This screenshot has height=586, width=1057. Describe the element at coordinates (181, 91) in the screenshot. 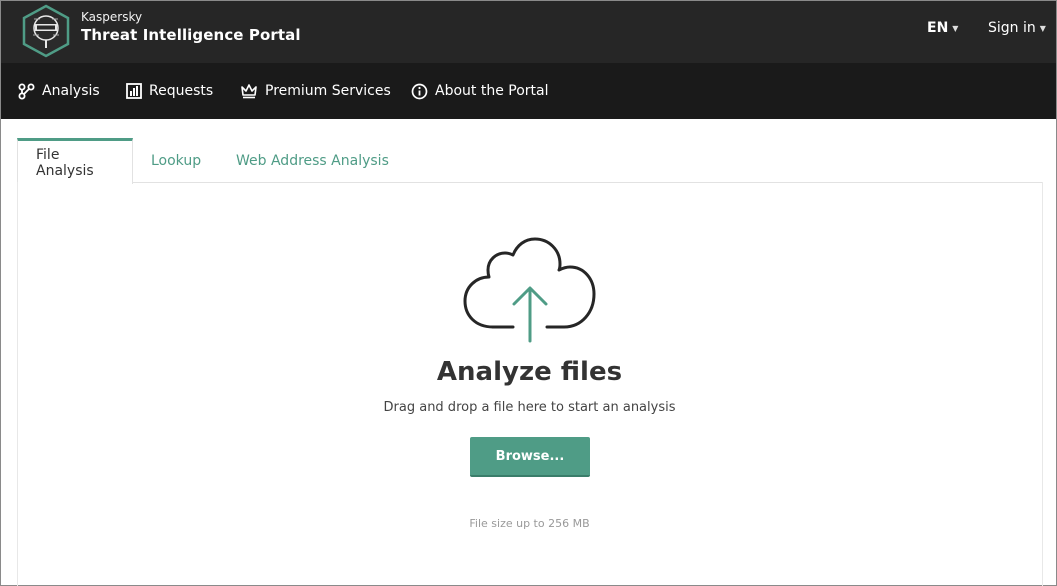

I see `nav-label: Requests` at that location.